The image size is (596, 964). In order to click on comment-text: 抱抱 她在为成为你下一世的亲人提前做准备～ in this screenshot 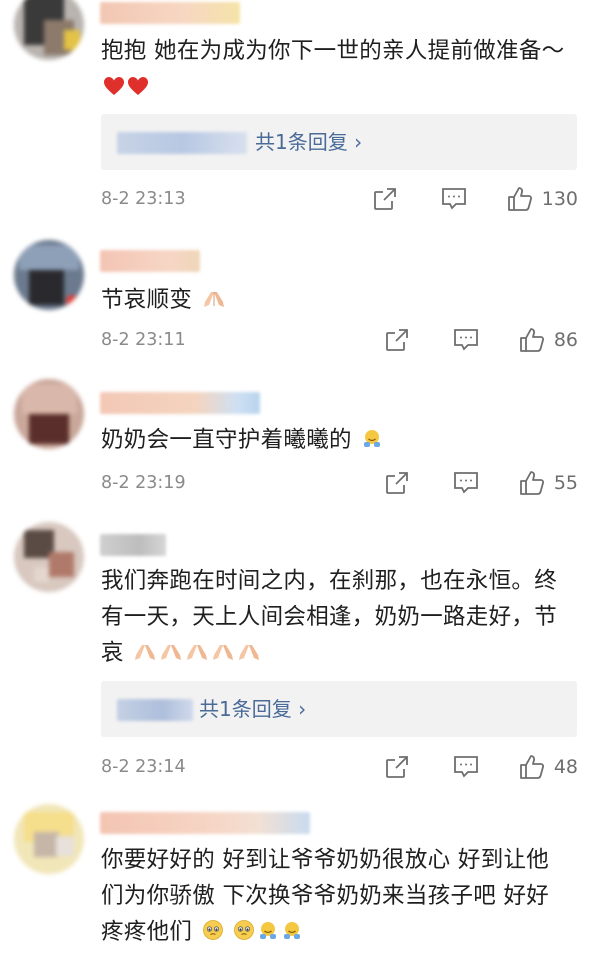, I will do `click(336, 70)`.